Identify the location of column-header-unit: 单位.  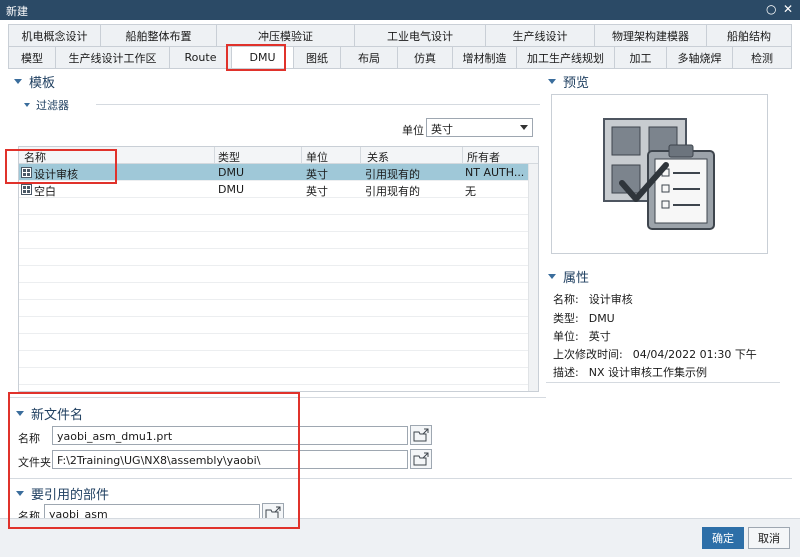
(317, 157).